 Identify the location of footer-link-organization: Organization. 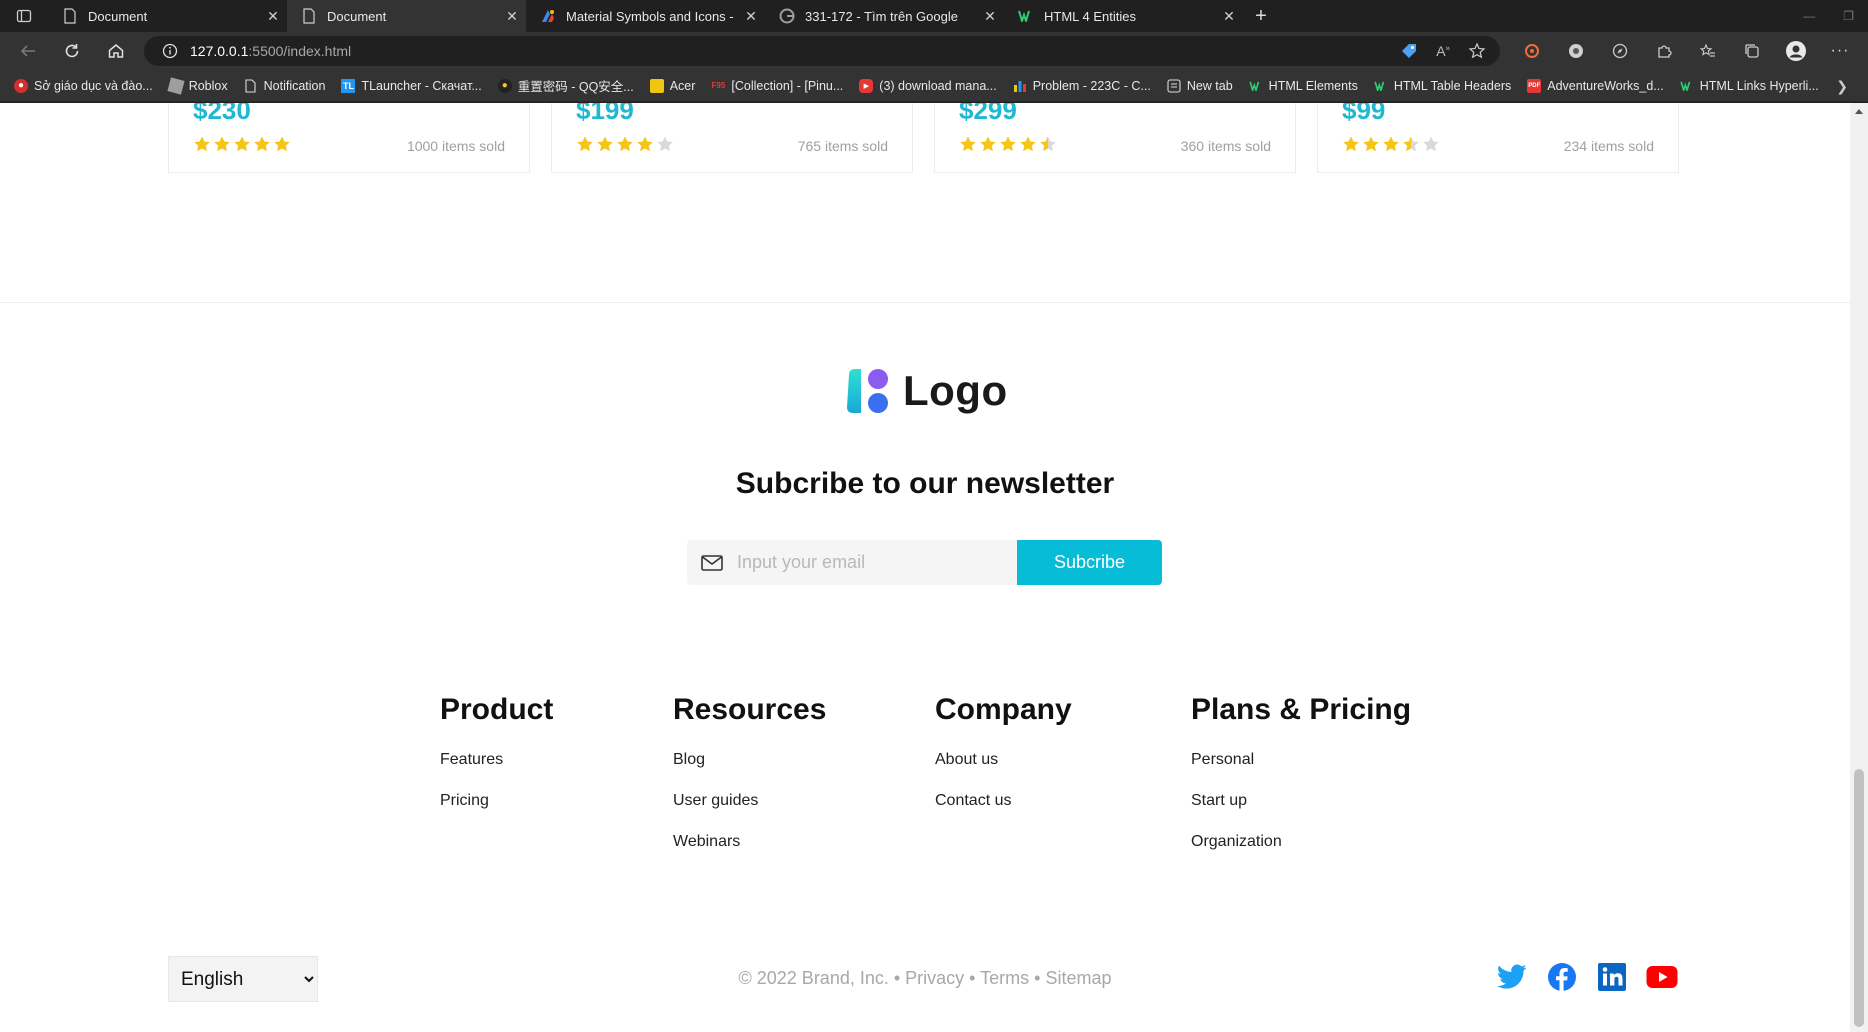
(1301, 853).